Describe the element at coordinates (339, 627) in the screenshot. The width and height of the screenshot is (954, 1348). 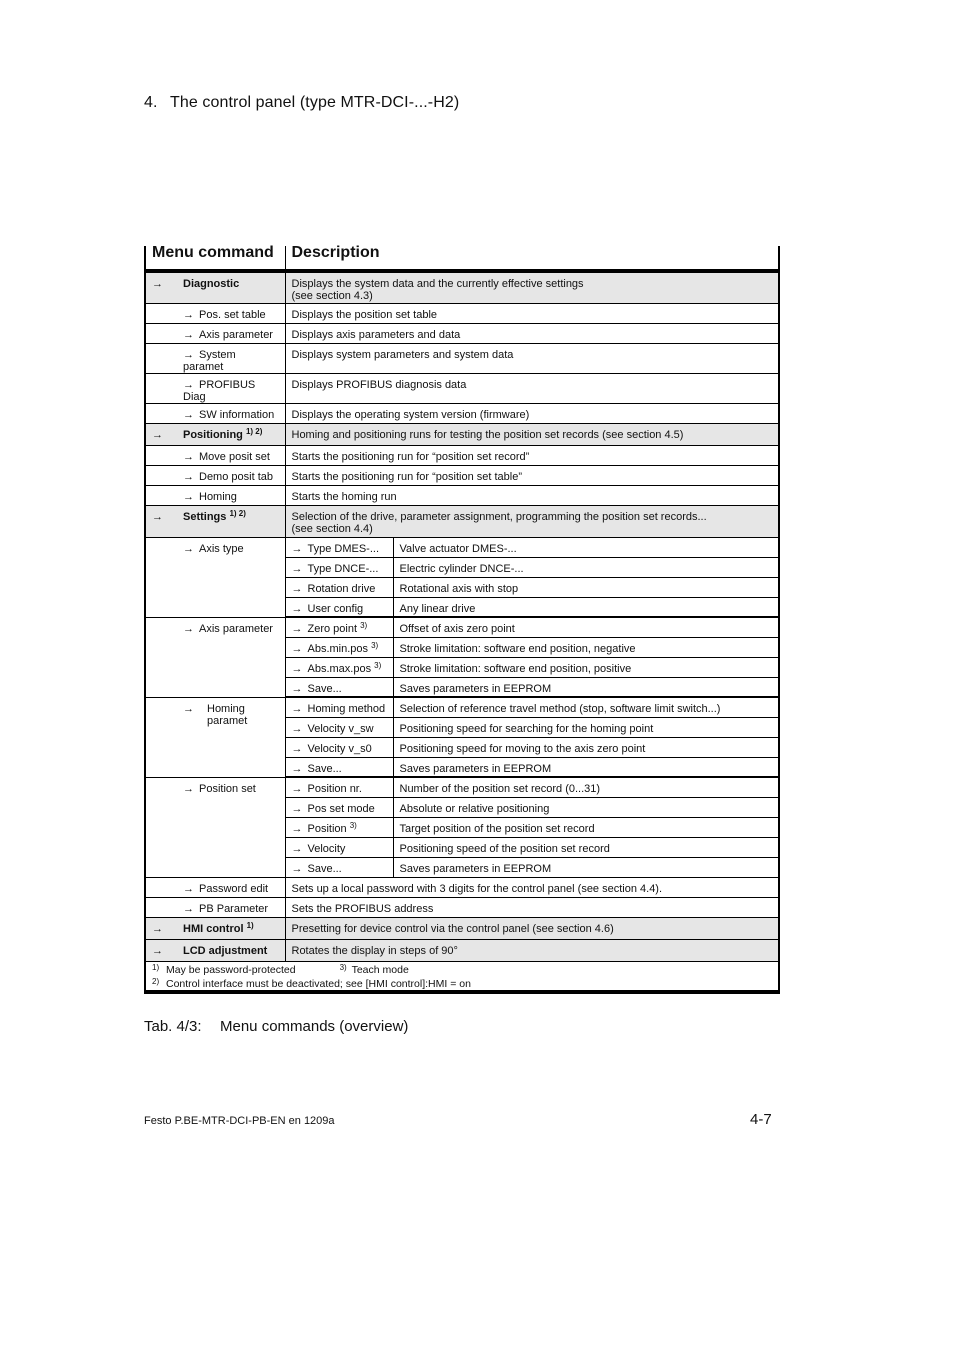
I see `submenu-cell: → Zero point 3)` at that location.